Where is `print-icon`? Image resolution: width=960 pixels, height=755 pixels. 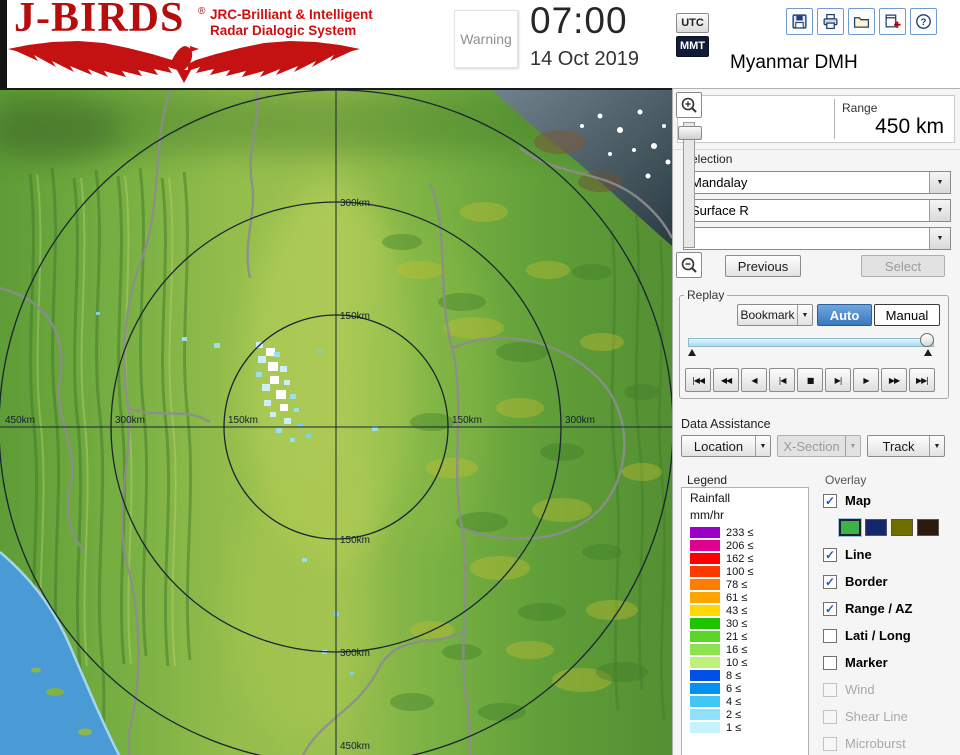 print-icon is located at coordinates (830, 21).